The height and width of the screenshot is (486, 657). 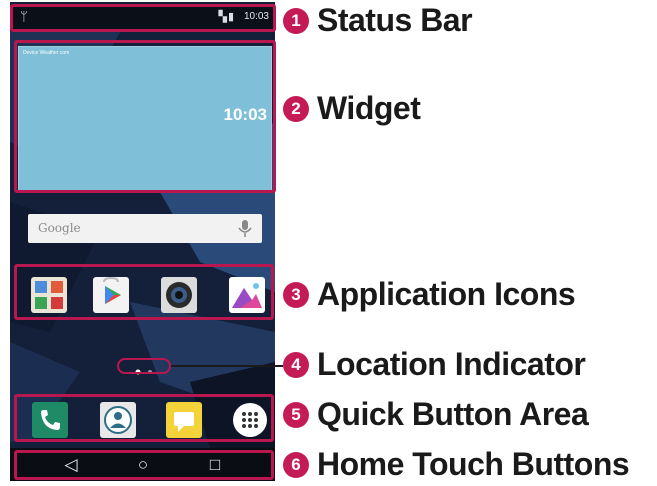 I want to click on app-icons-highlight, so click(x=144, y=292).